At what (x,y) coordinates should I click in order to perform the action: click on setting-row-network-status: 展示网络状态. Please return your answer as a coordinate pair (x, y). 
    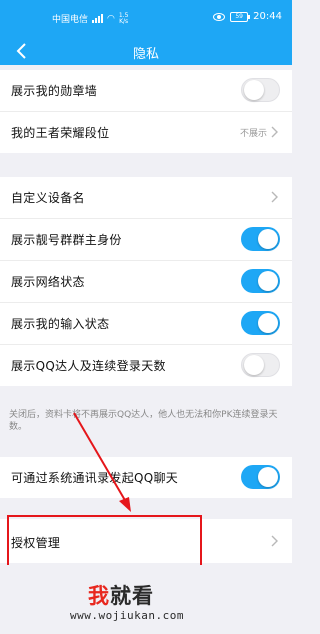
    Looking at the image, I should click on (146, 282).